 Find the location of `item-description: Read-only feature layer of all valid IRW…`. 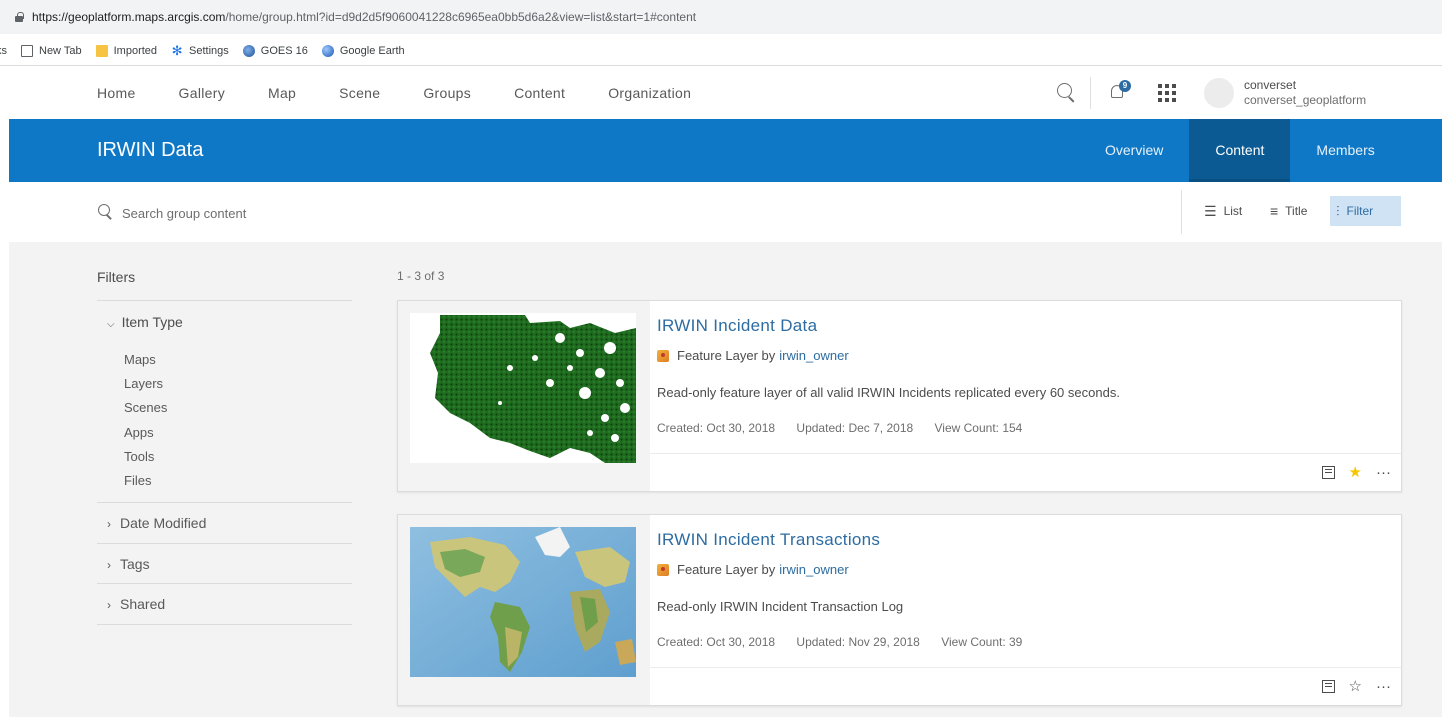

item-description: Read-only feature layer of all valid IRW… is located at coordinates (888, 392).